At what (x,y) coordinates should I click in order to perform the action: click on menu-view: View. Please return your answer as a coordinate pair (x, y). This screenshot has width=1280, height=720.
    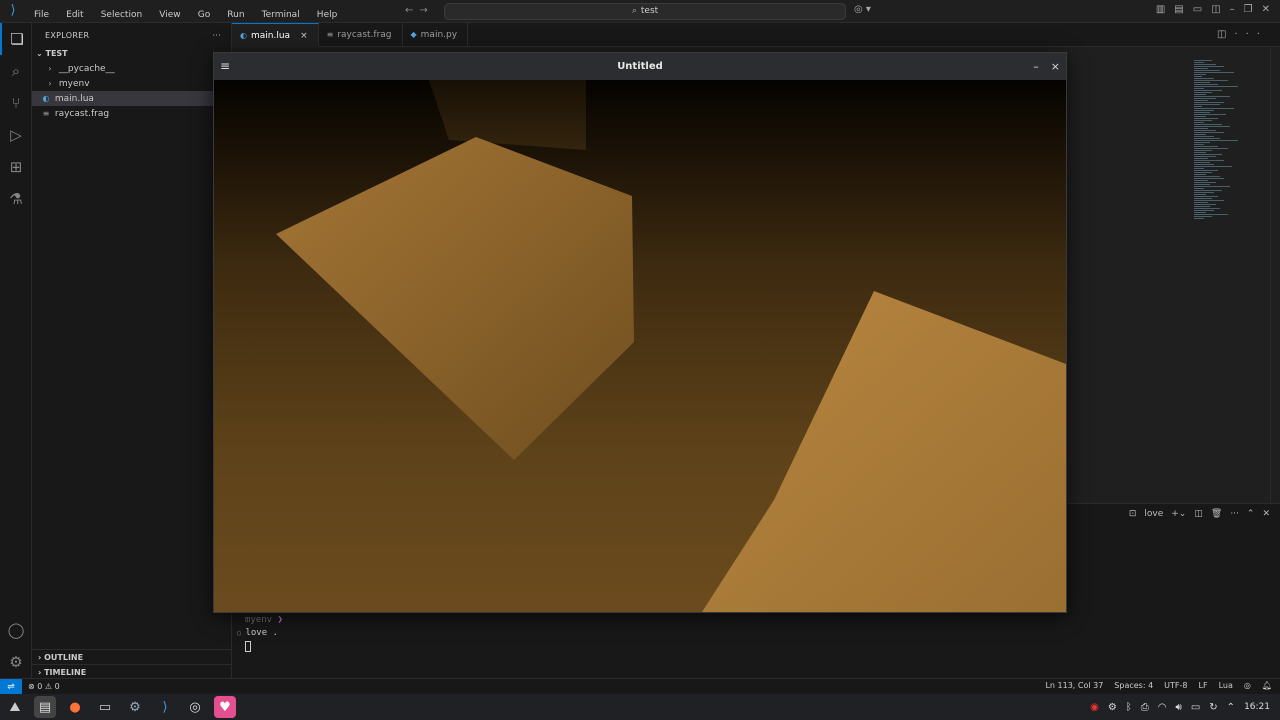
    Looking at the image, I should click on (169, 15).